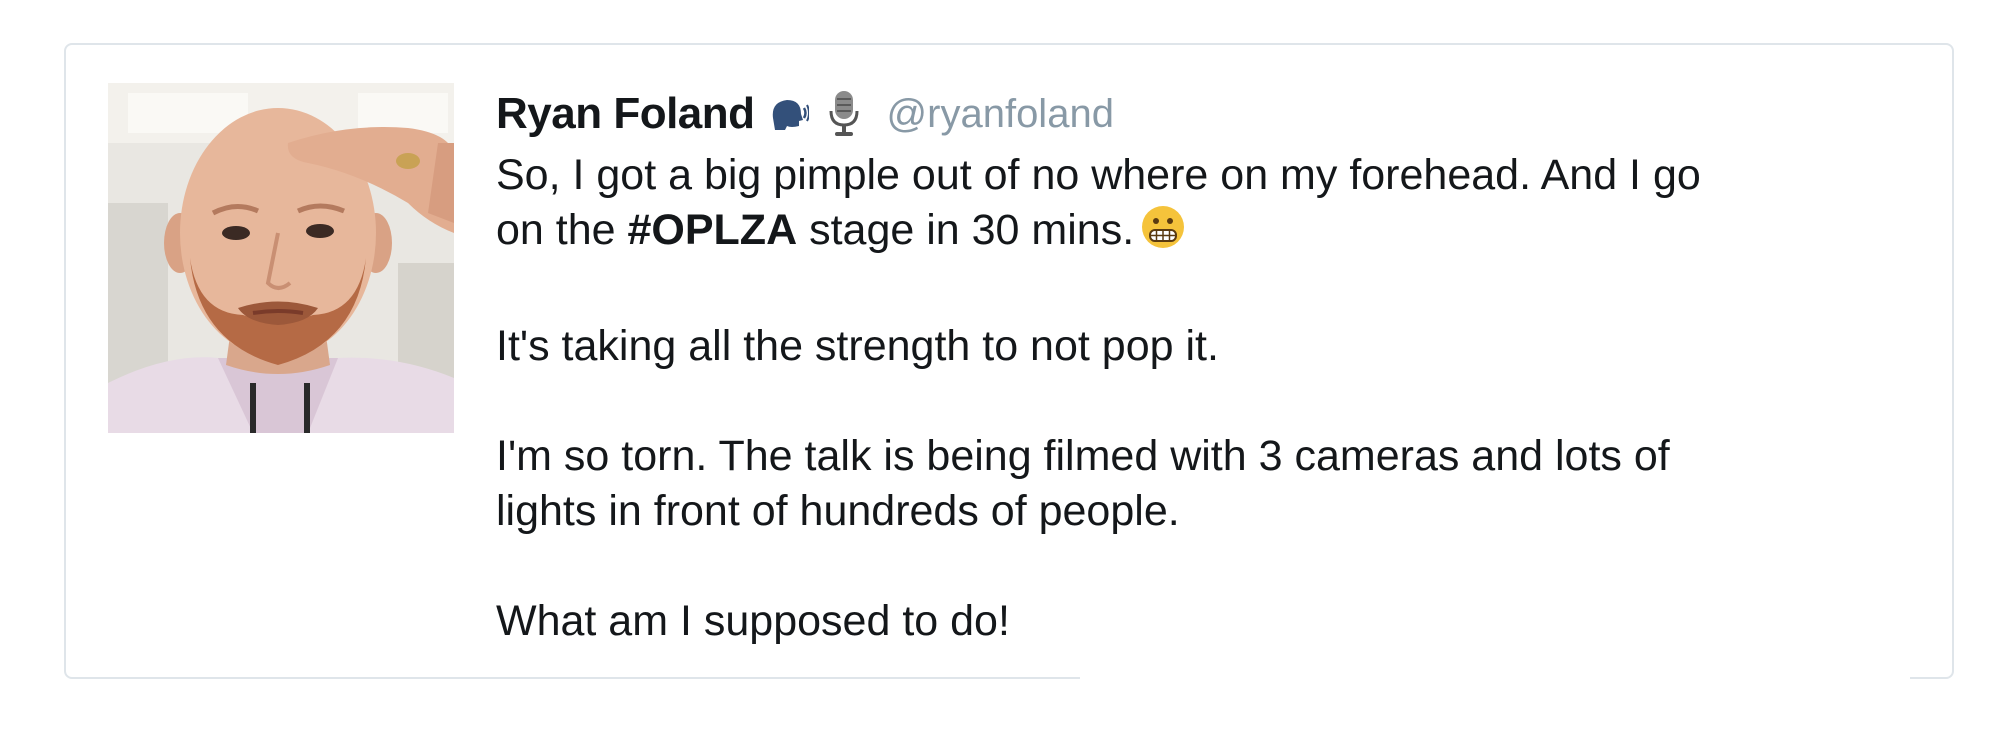  What do you see at coordinates (1495, 680) in the screenshot?
I see `card-bottom-mask` at bounding box center [1495, 680].